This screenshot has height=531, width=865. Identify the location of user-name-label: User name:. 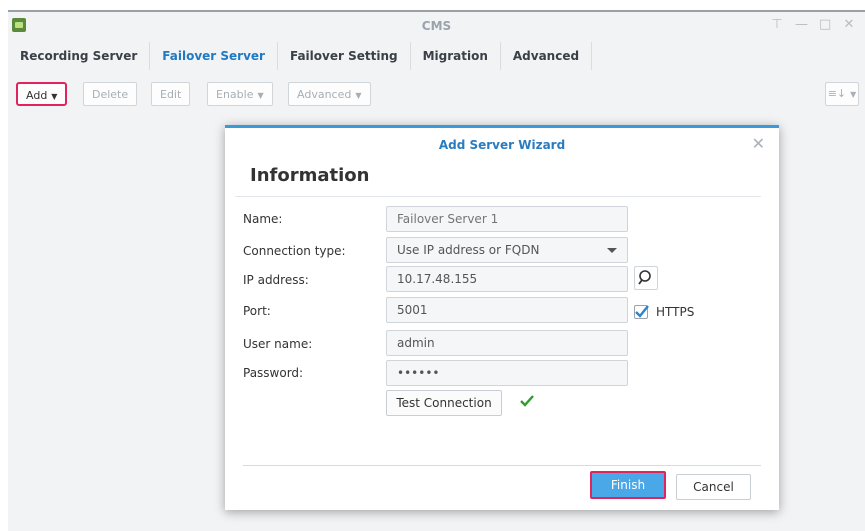
(278, 344).